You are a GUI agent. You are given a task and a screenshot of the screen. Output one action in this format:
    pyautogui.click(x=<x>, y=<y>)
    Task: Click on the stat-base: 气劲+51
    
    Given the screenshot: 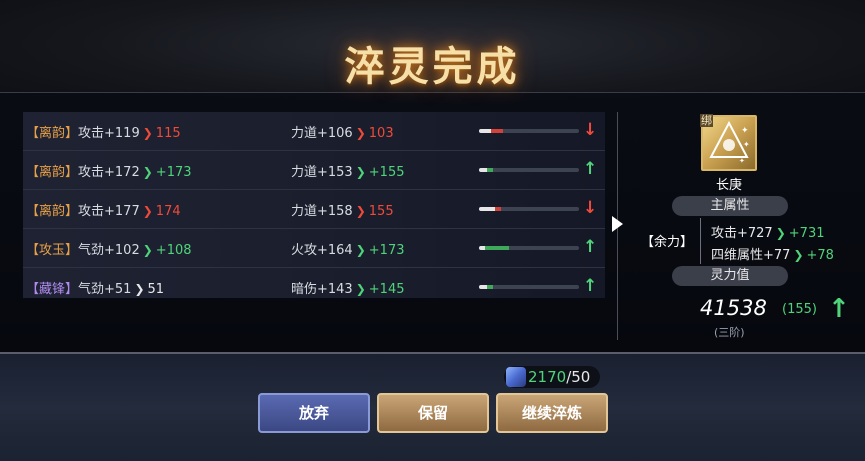 What is the action you would take?
    pyautogui.click(x=105, y=289)
    